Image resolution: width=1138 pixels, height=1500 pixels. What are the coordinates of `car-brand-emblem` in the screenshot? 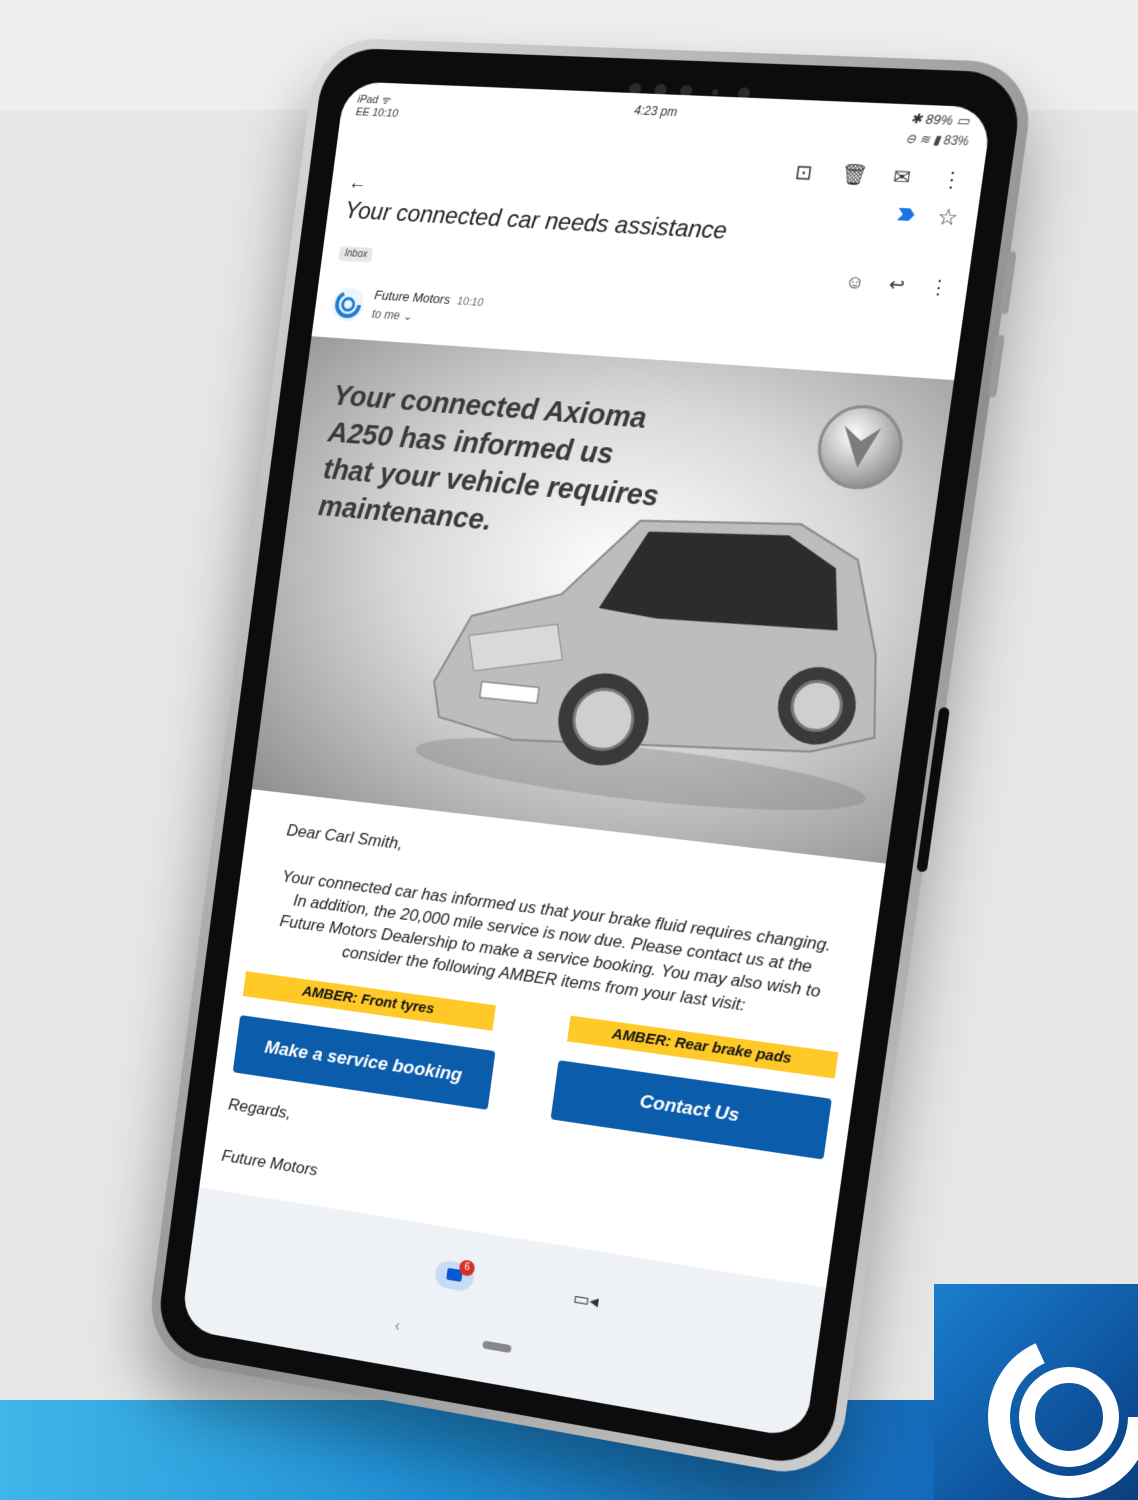 It's located at (860, 447).